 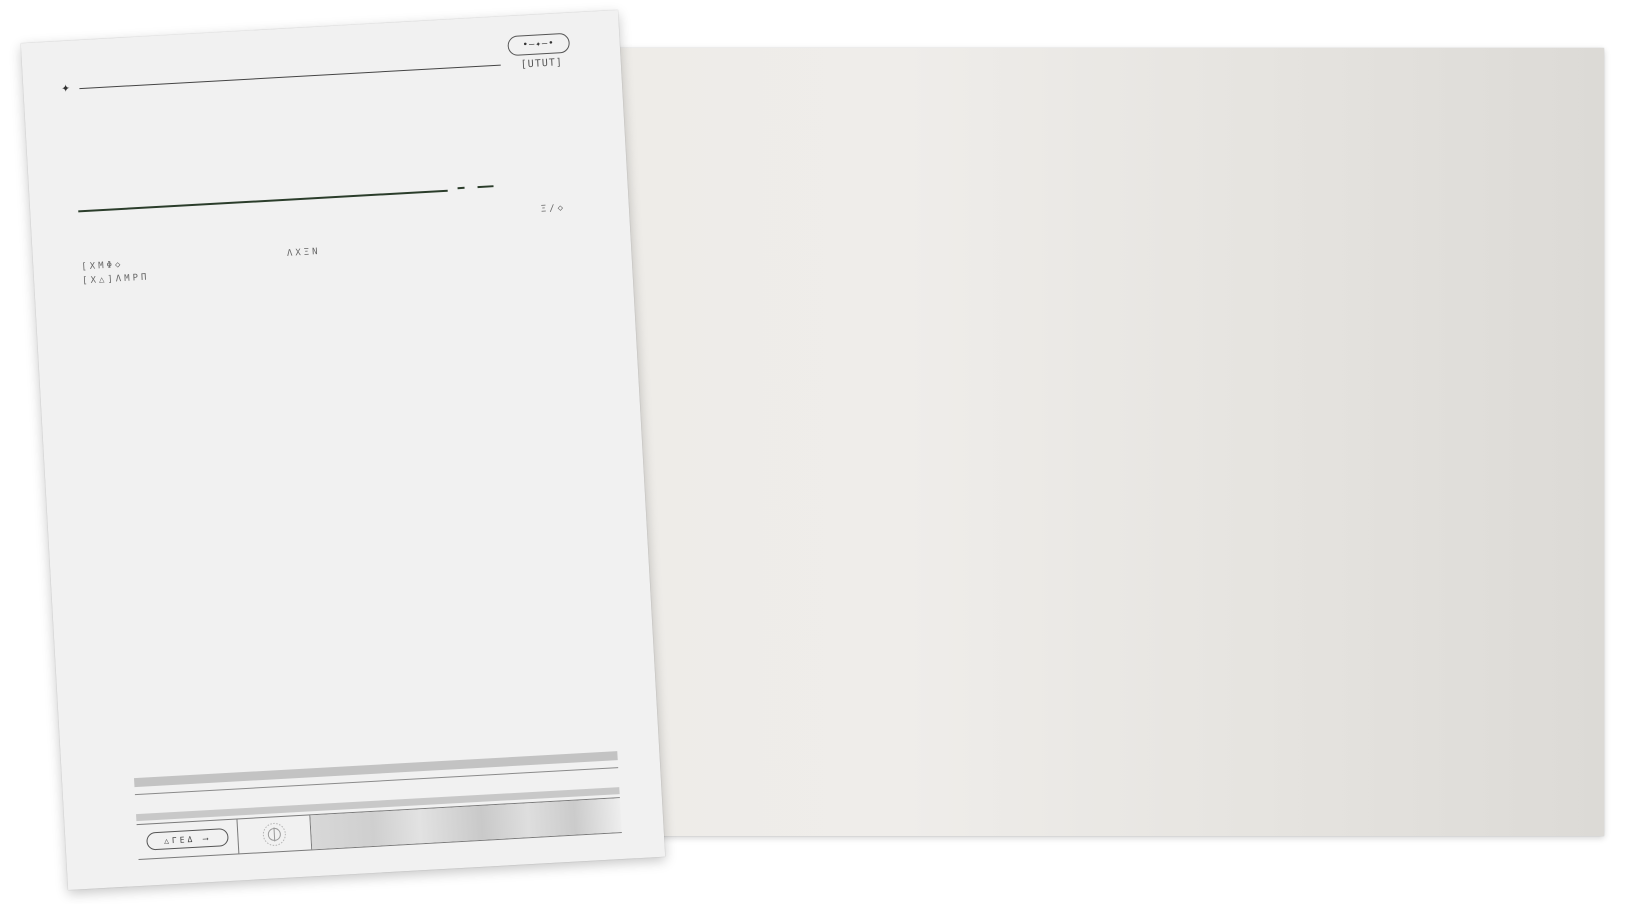 What do you see at coordinates (290, 77) in the screenshot?
I see `top-divider` at bounding box center [290, 77].